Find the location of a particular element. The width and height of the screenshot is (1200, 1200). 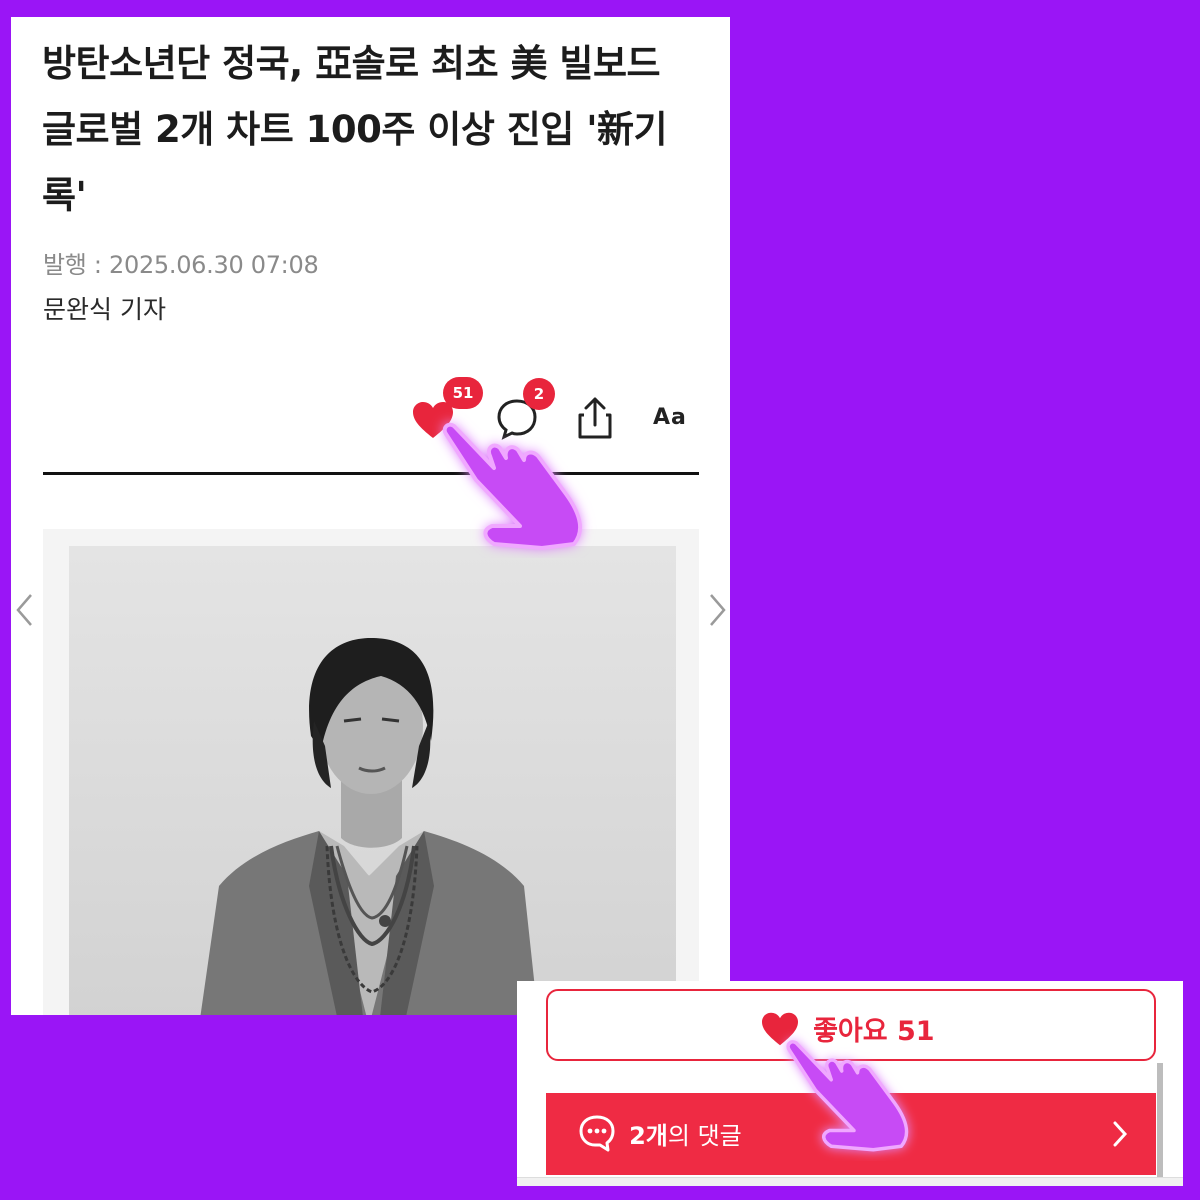

chevron-left-icon is located at coordinates (24, 610).